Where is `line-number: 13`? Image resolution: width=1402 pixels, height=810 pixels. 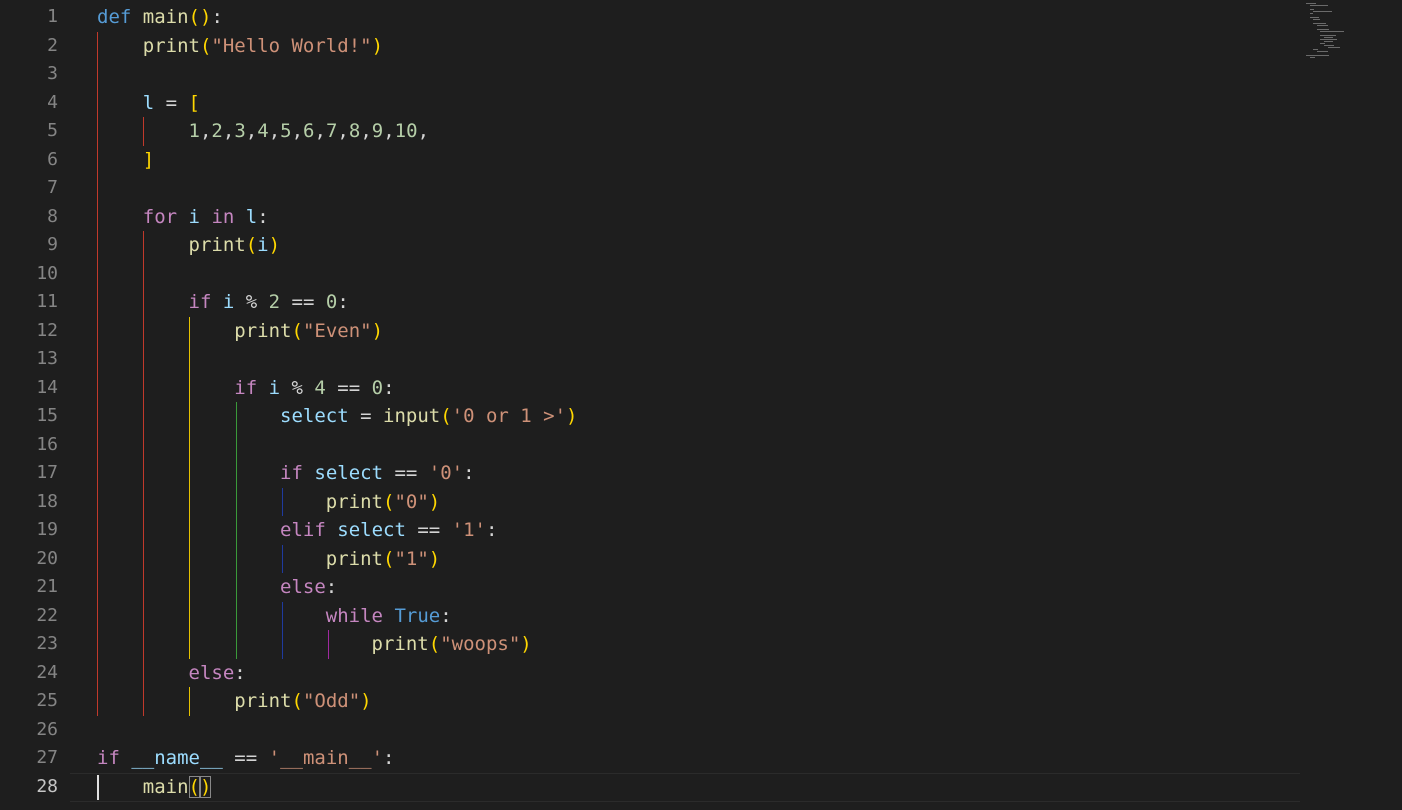 line-number: 13 is located at coordinates (47, 358).